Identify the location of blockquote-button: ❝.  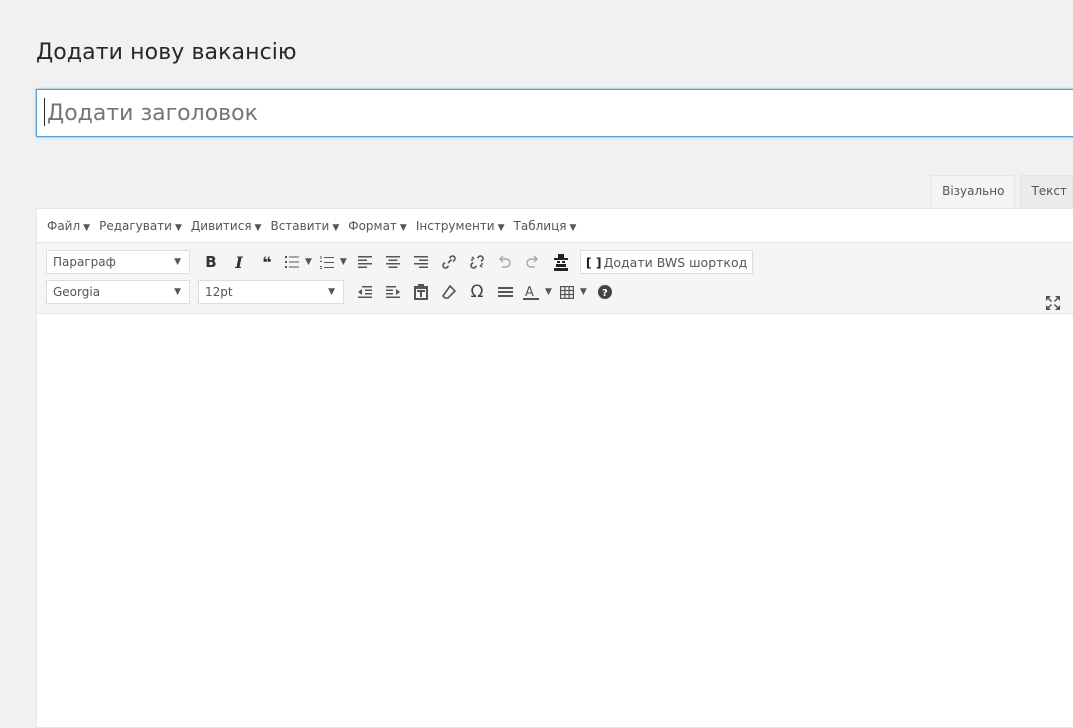
(267, 262).